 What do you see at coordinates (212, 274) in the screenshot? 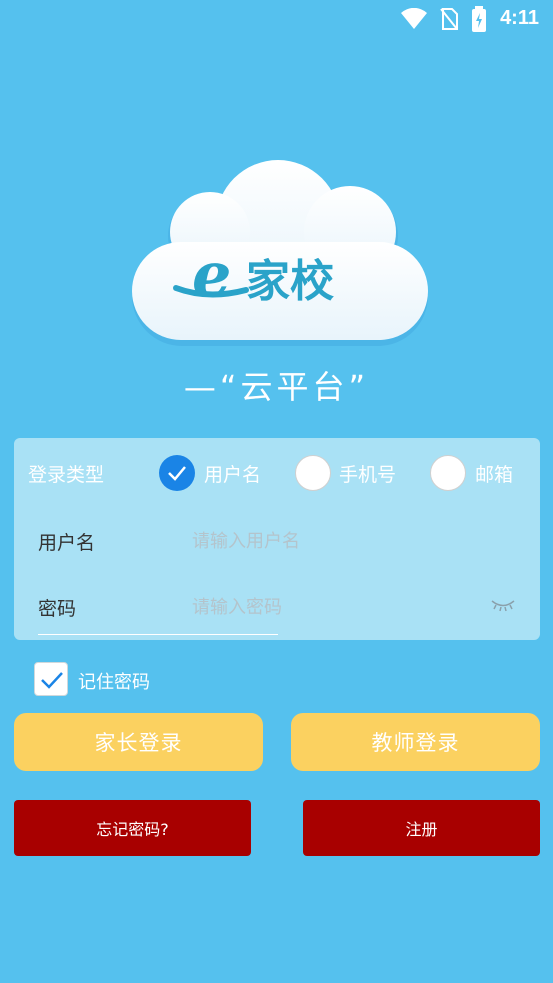
I see `logo-e: e` at bounding box center [212, 274].